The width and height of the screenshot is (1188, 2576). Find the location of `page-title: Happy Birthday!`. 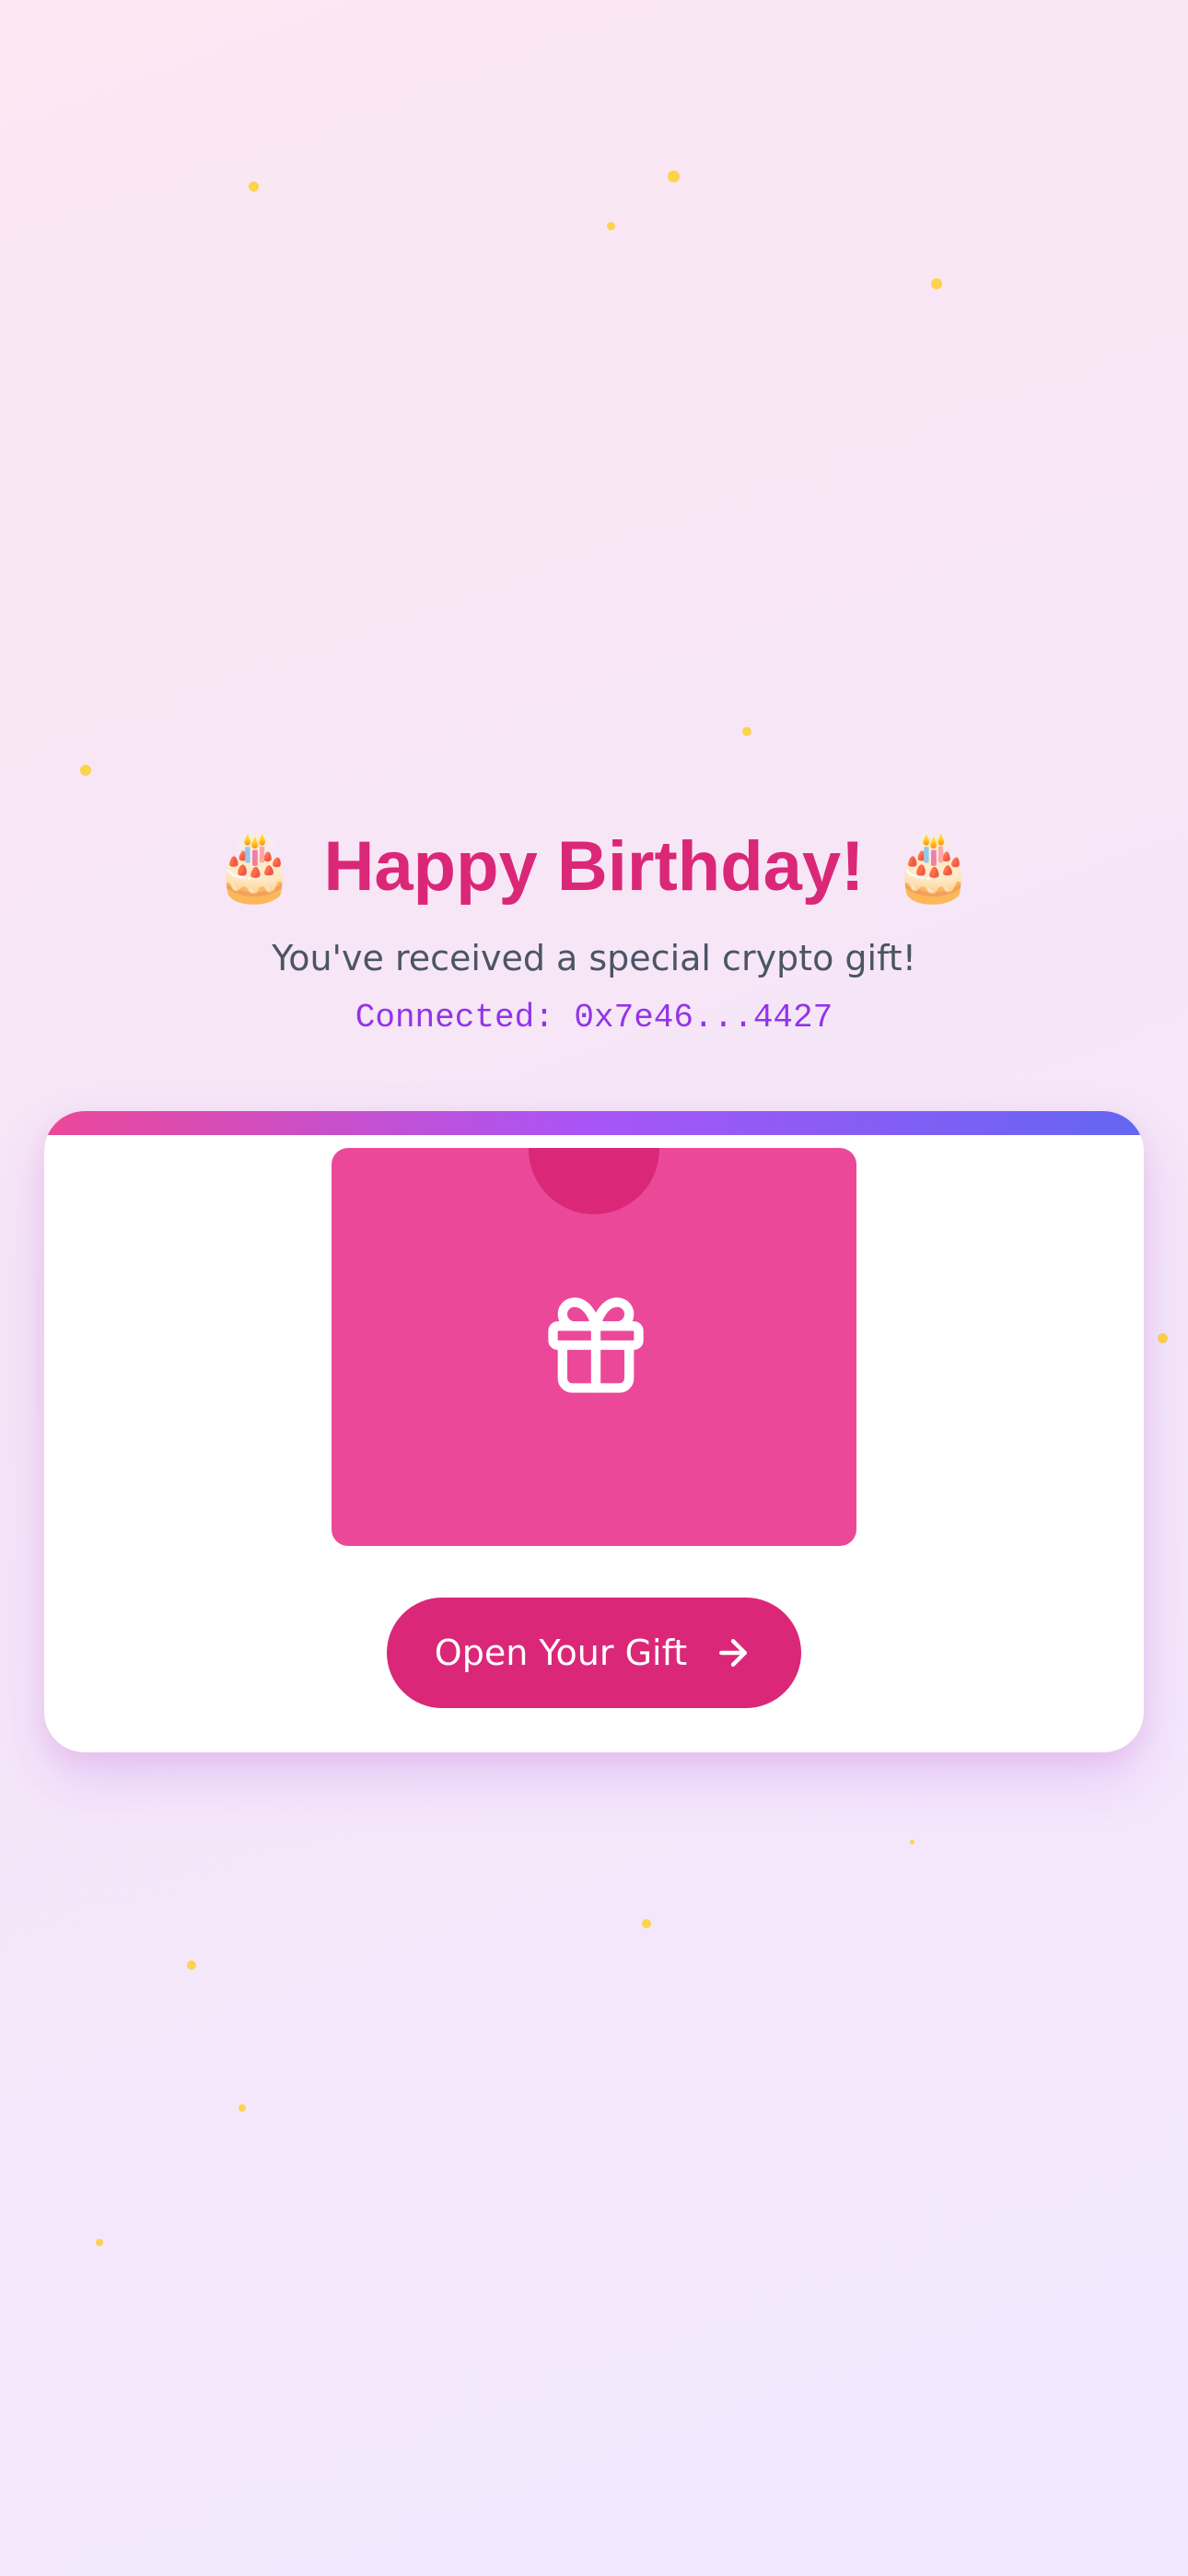

page-title: Happy Birthday! is located at coordinates (594, 866).